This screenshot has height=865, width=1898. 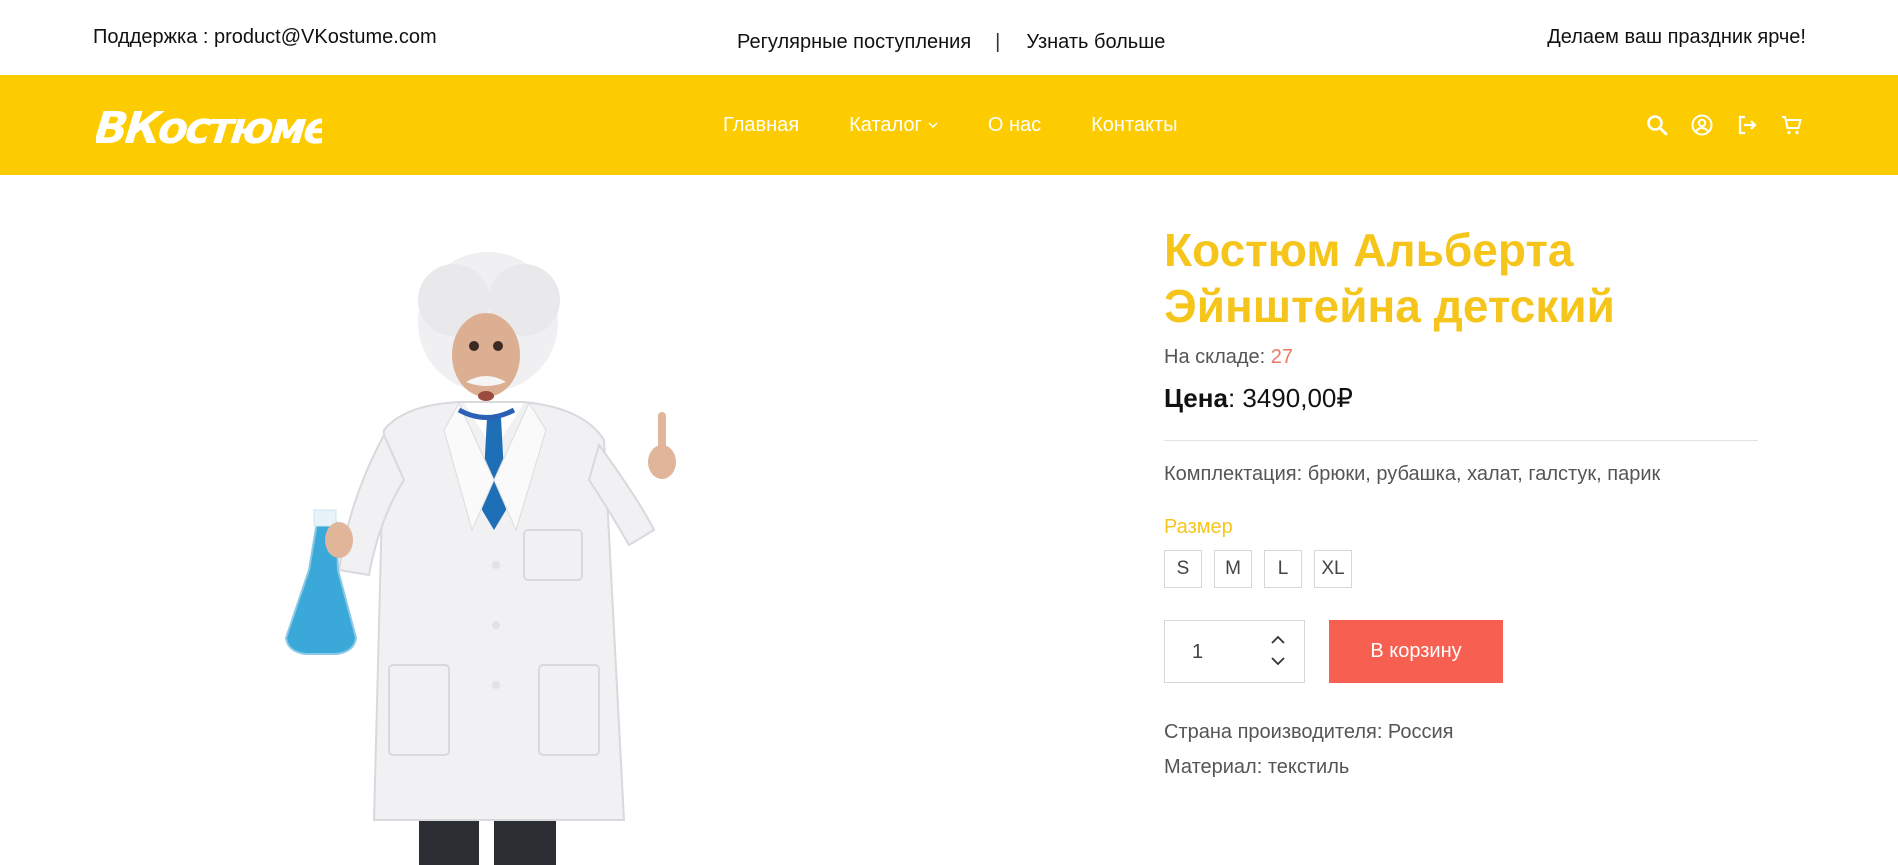 I want to click on nav-catalog: Каталог, so click(x=893, y=125).